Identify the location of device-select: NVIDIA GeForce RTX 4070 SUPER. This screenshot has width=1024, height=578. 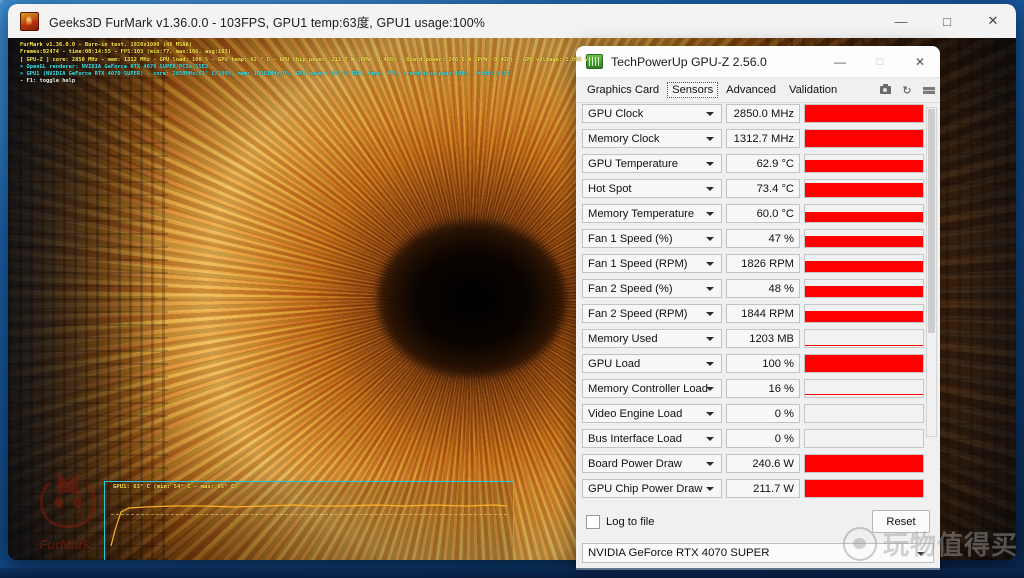
(758, 553).